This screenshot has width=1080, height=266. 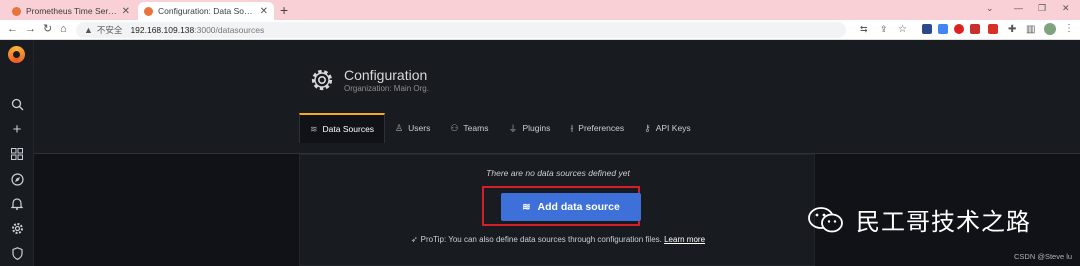 I want to click on rocket-icon: ➶, so click(x=414, y=239).